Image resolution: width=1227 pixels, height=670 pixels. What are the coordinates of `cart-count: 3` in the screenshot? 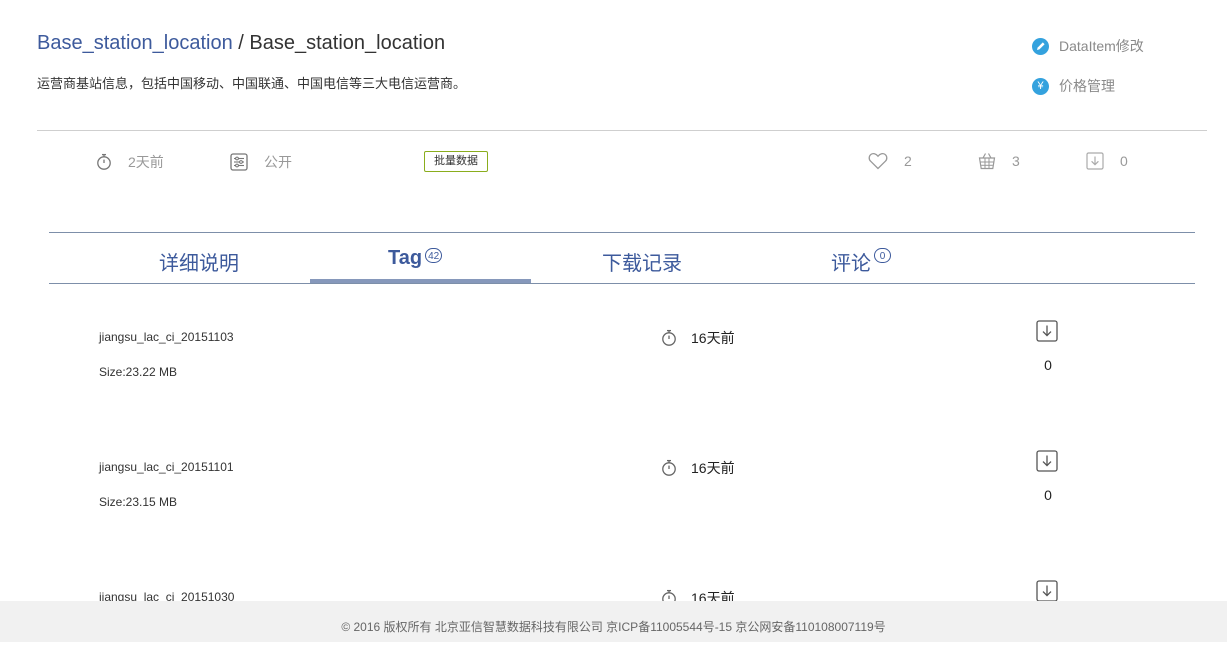 It's located at (1016, 161).